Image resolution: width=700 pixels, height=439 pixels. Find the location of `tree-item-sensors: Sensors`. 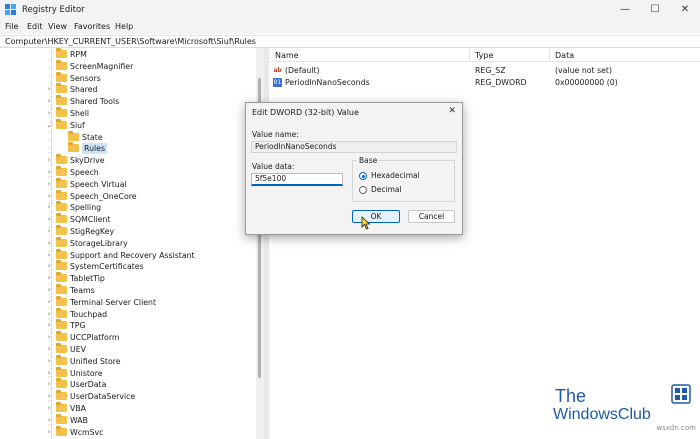

tree-item-sensors: Sensors is located at coordinates (125, 78).